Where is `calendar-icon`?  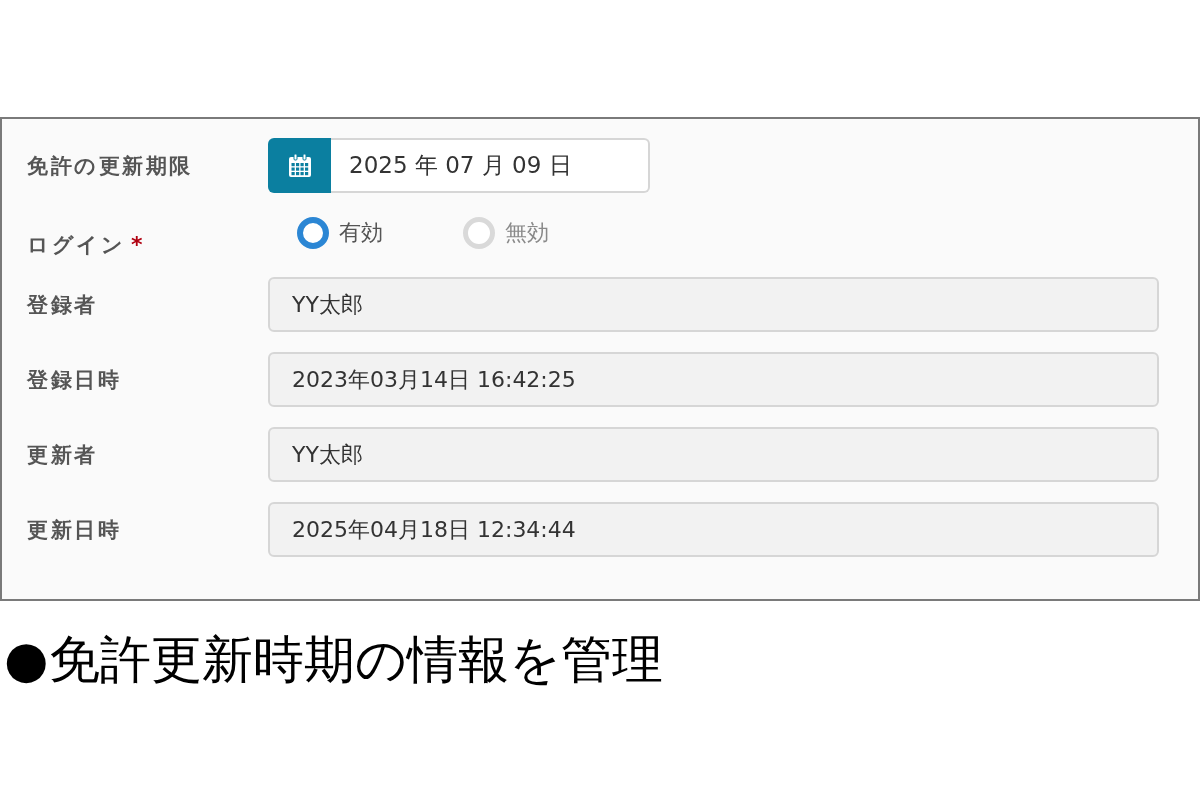 calendar-icon is located at coordinates (299, 165).